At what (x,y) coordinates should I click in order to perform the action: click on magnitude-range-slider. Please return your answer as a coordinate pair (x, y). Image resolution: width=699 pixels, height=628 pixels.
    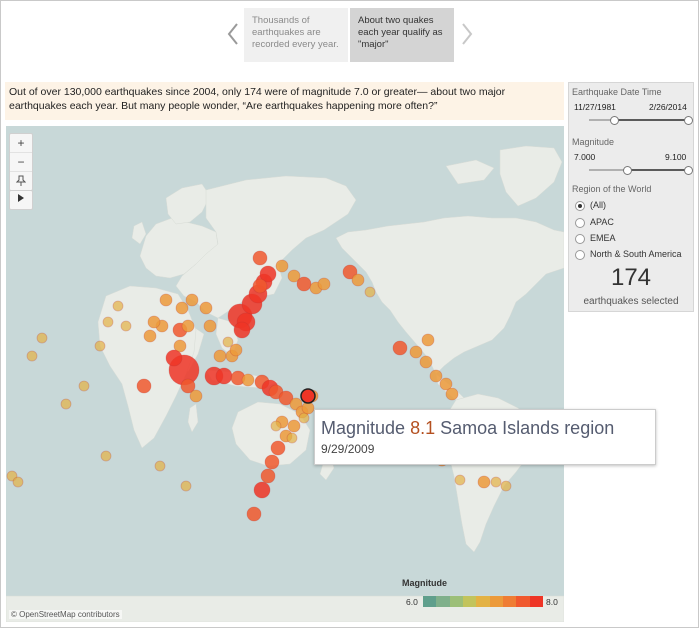
    Looking at the image, I should click on (641, 170).